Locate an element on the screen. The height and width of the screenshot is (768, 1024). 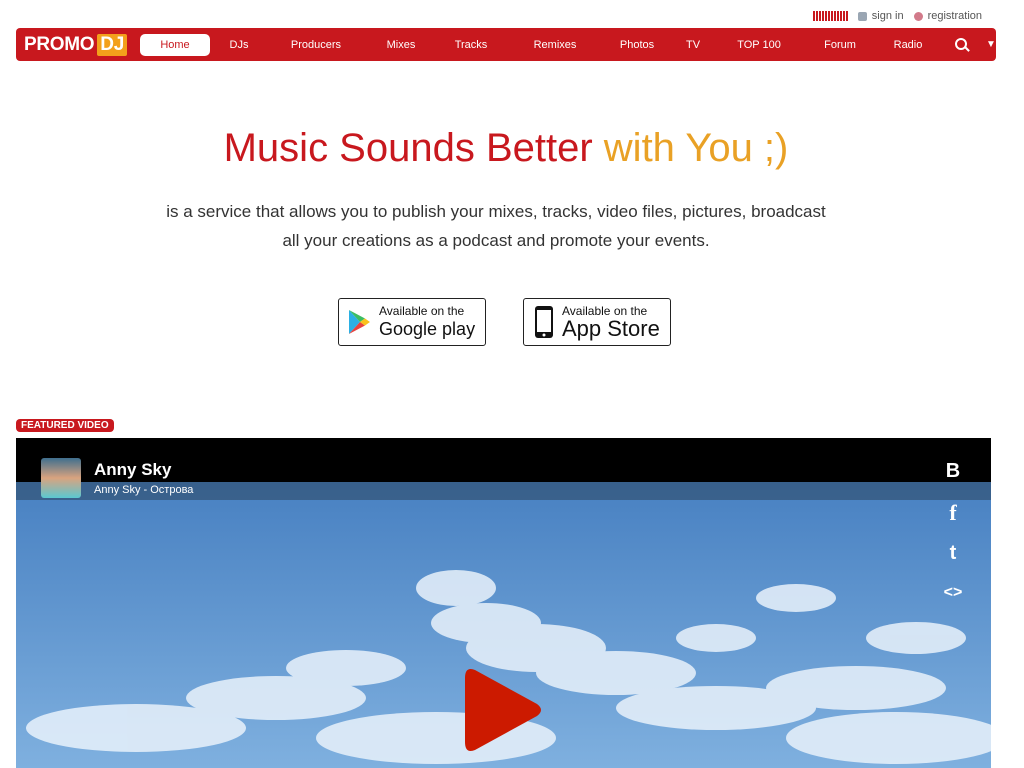
twitter-share-icon: t is located at coordinates (953, 553).